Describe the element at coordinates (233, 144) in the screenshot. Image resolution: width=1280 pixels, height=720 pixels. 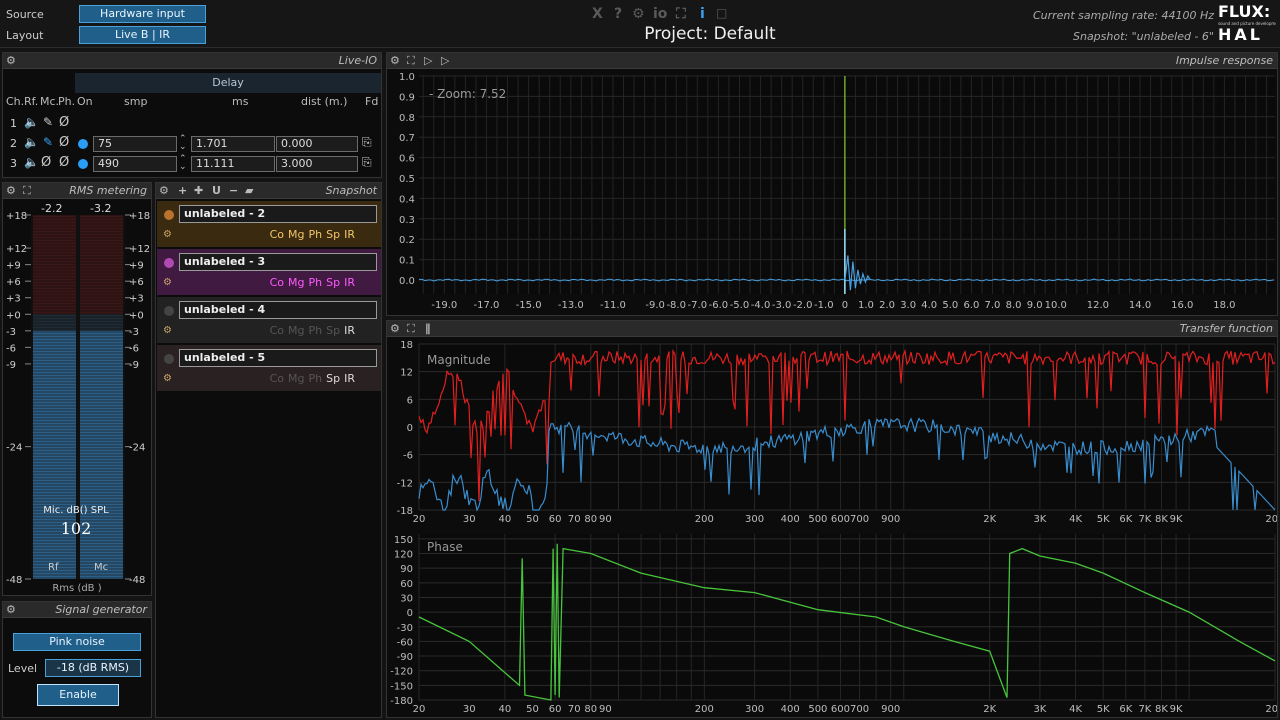
I see `ms-input: 1.701` at that location.